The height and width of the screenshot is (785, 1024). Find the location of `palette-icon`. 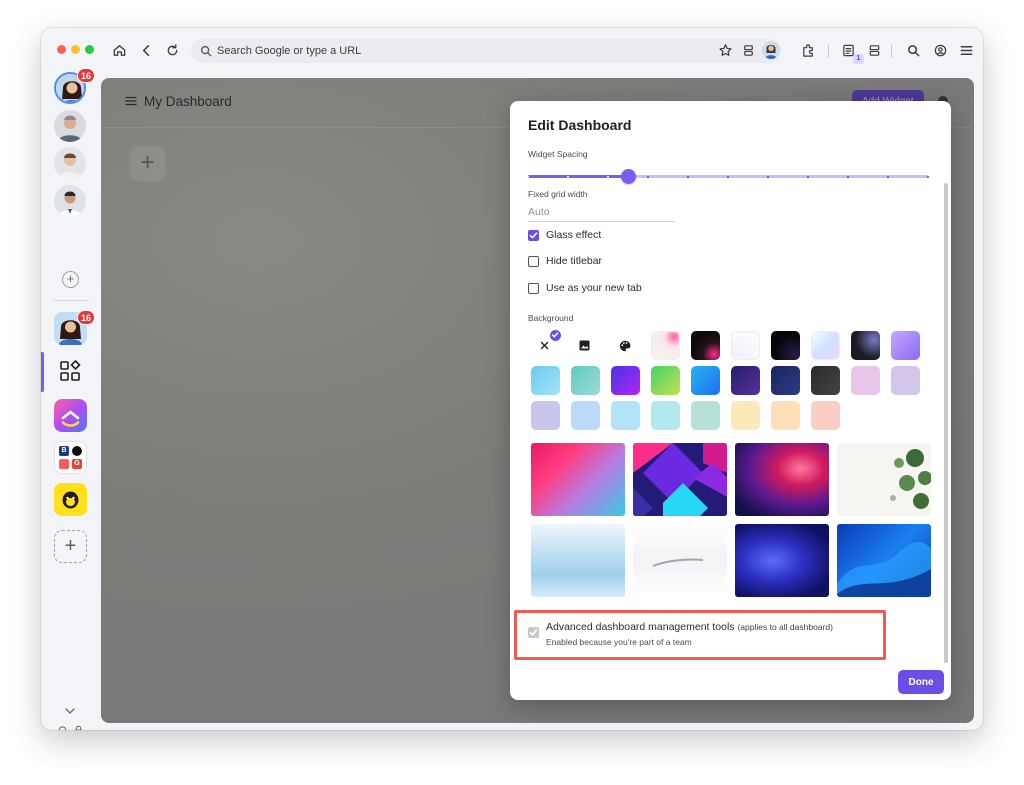

palette-icon is located at coordinates (624, 345).